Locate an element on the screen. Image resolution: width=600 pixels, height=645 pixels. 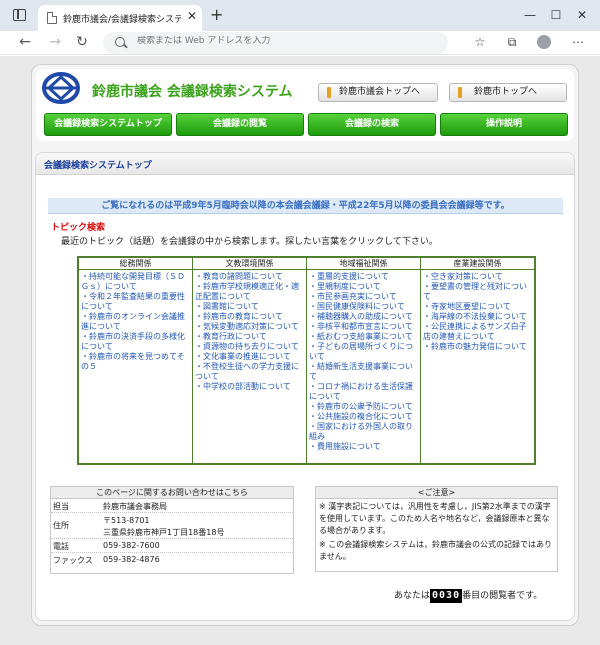
contact-value: 059-382-7600 is located at coordinates (131, 545).